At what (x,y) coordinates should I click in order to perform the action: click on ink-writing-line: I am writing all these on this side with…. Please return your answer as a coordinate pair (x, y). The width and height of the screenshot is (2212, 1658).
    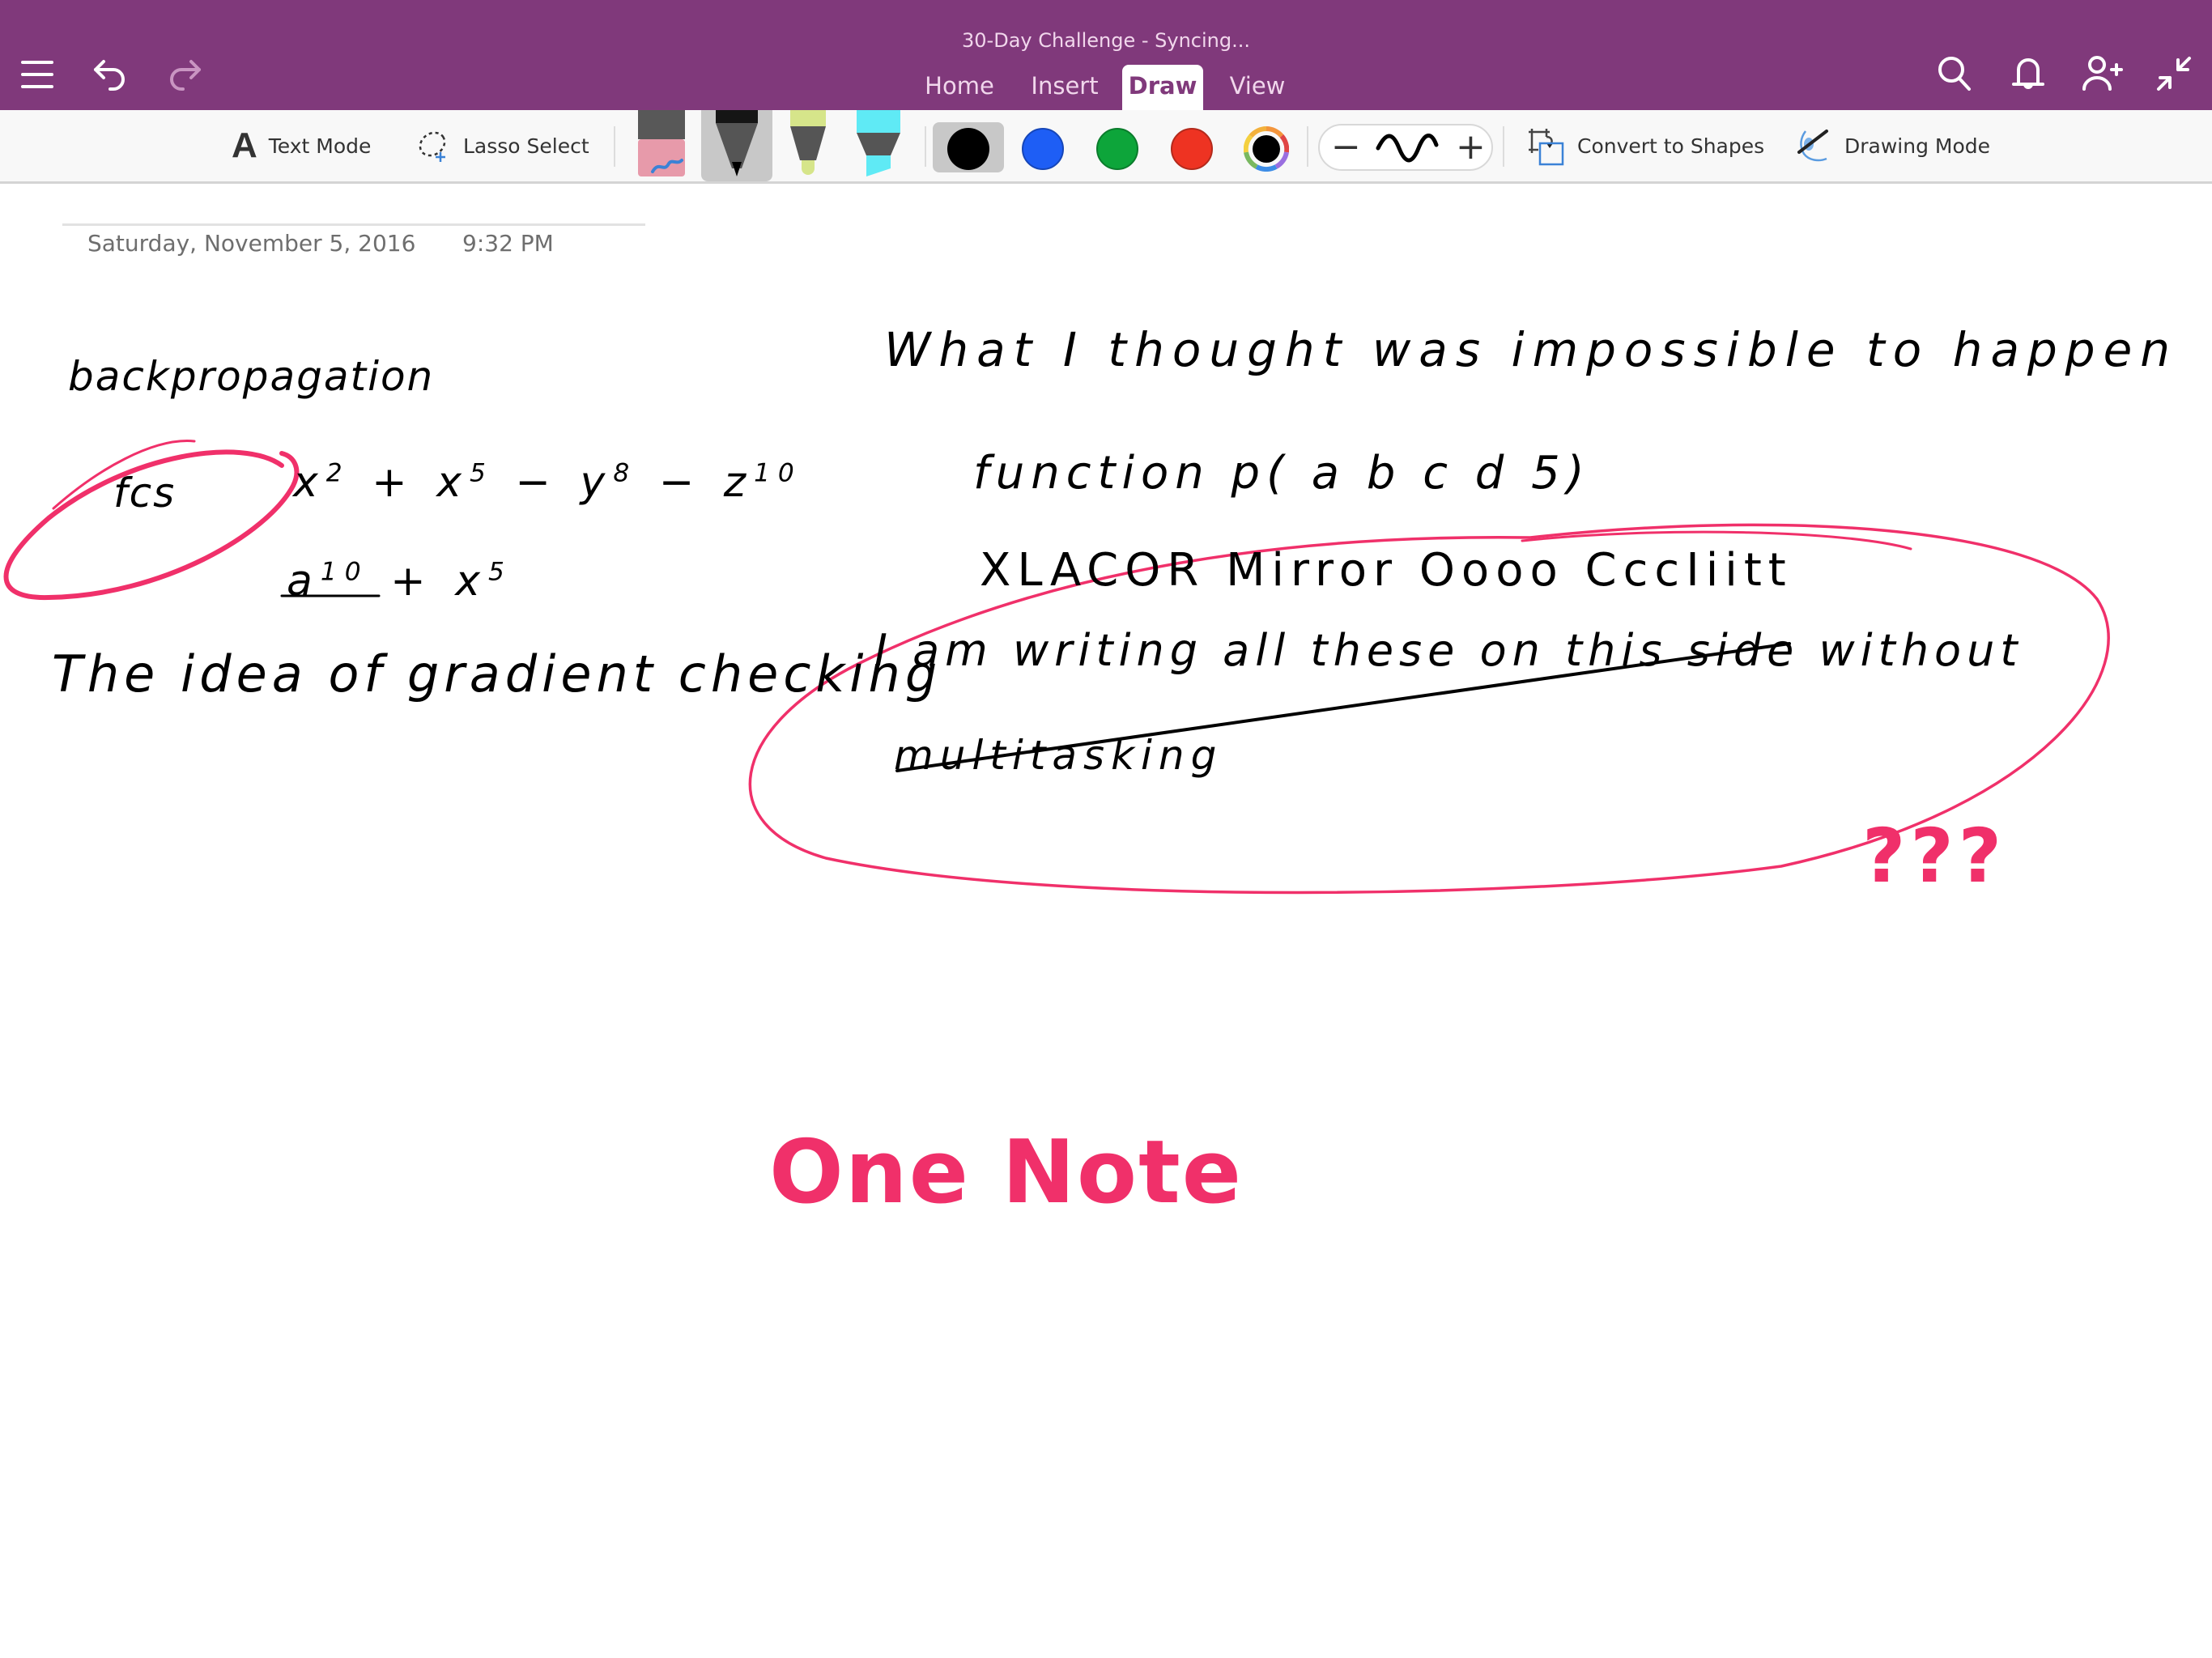
    Looking at the image, I should click on (1448, 650).